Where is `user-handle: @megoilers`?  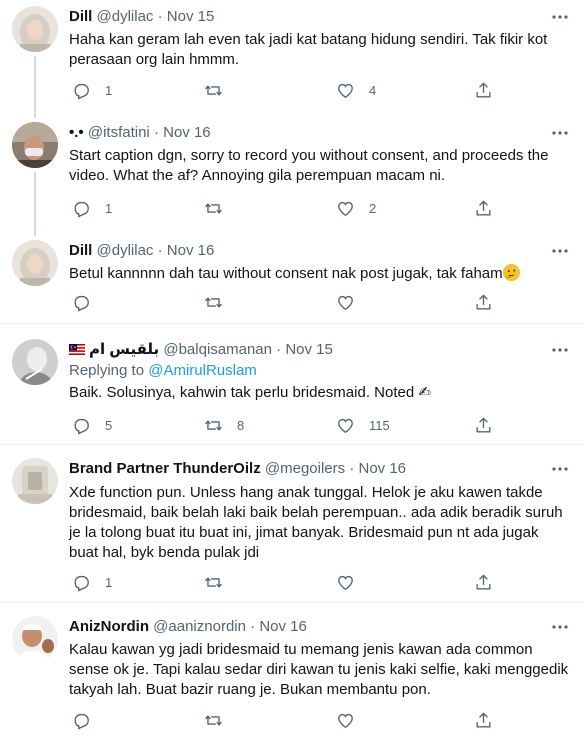
user-handle: @megoilers is located at coordinates (305, 468).